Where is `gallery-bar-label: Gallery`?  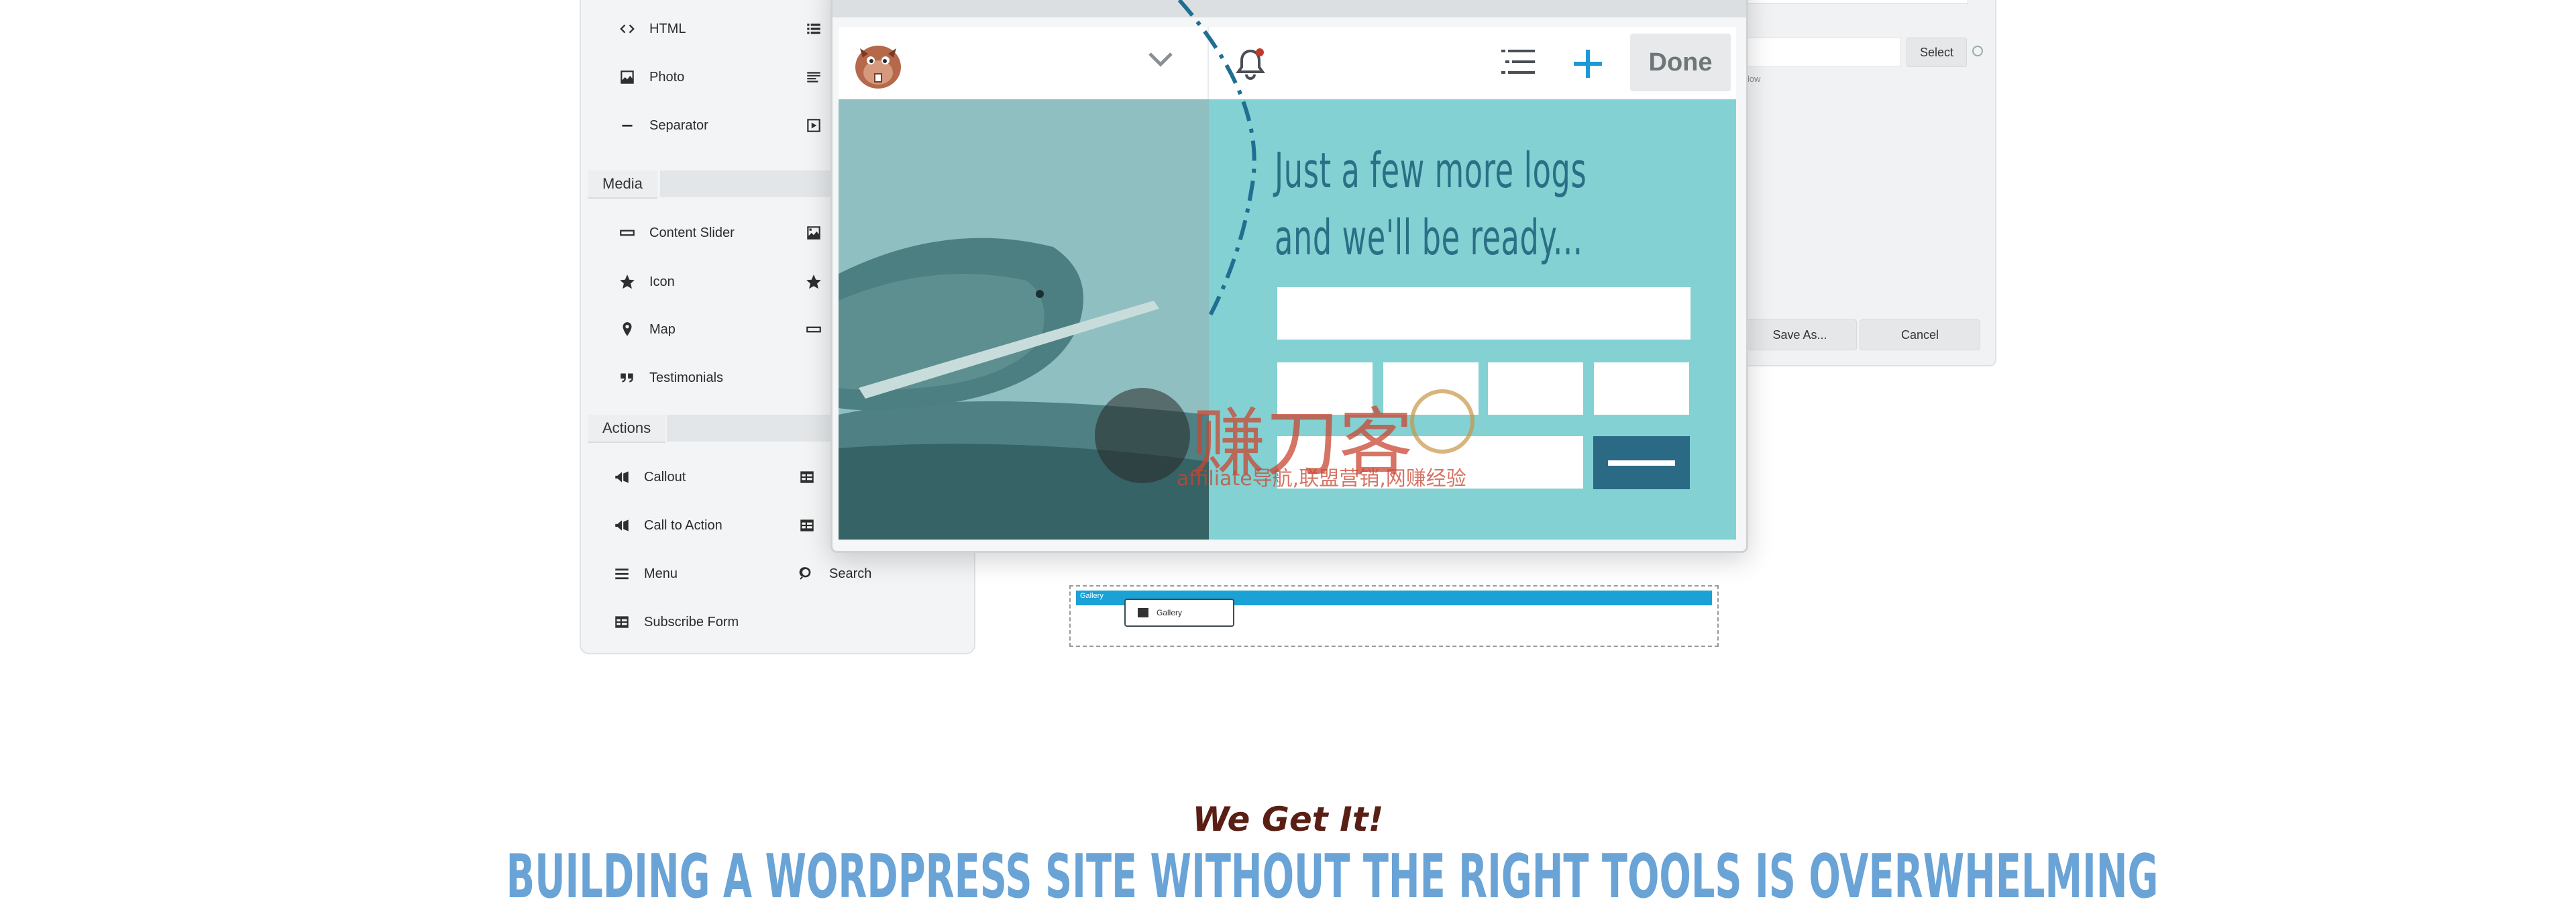
gallery-bar-label: Gallery is located at coordinates (1092, 596).